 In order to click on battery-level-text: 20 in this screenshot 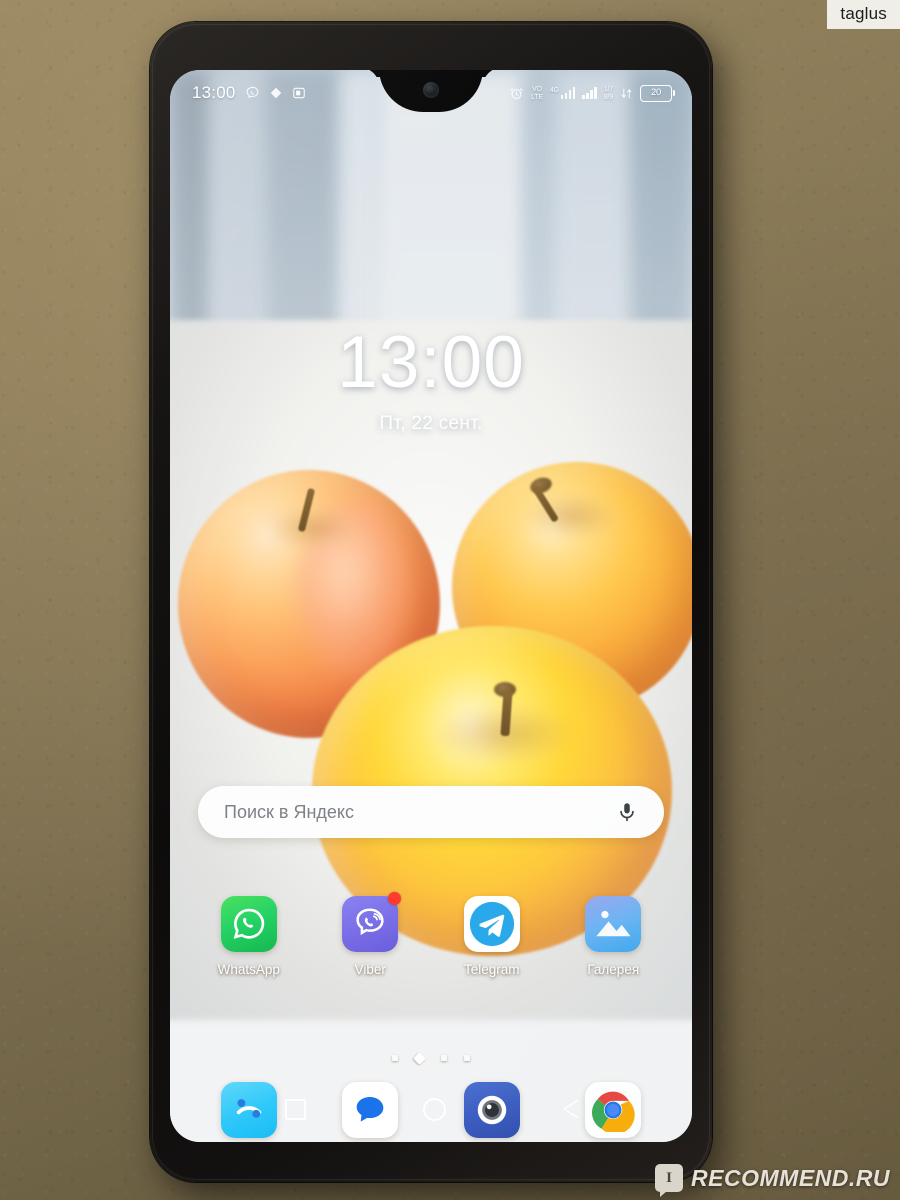, I will do `click(656, 93)`.